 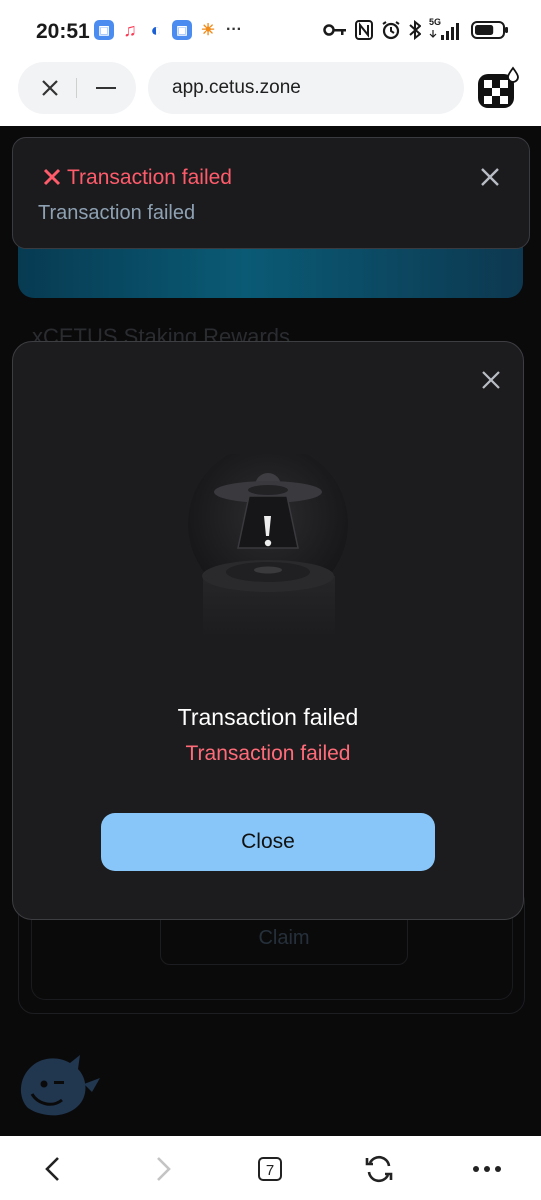 I want to click on forward-icon, so click(x=164, y=1169).